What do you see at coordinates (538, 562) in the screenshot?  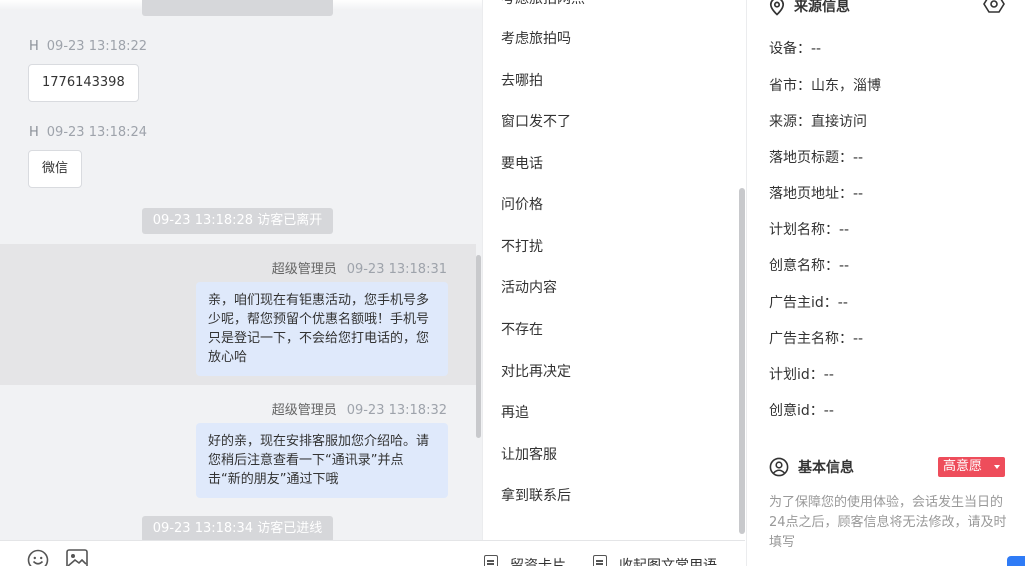 I see `lead-card-label: 留资卡片` at bounding box center [538, 562].